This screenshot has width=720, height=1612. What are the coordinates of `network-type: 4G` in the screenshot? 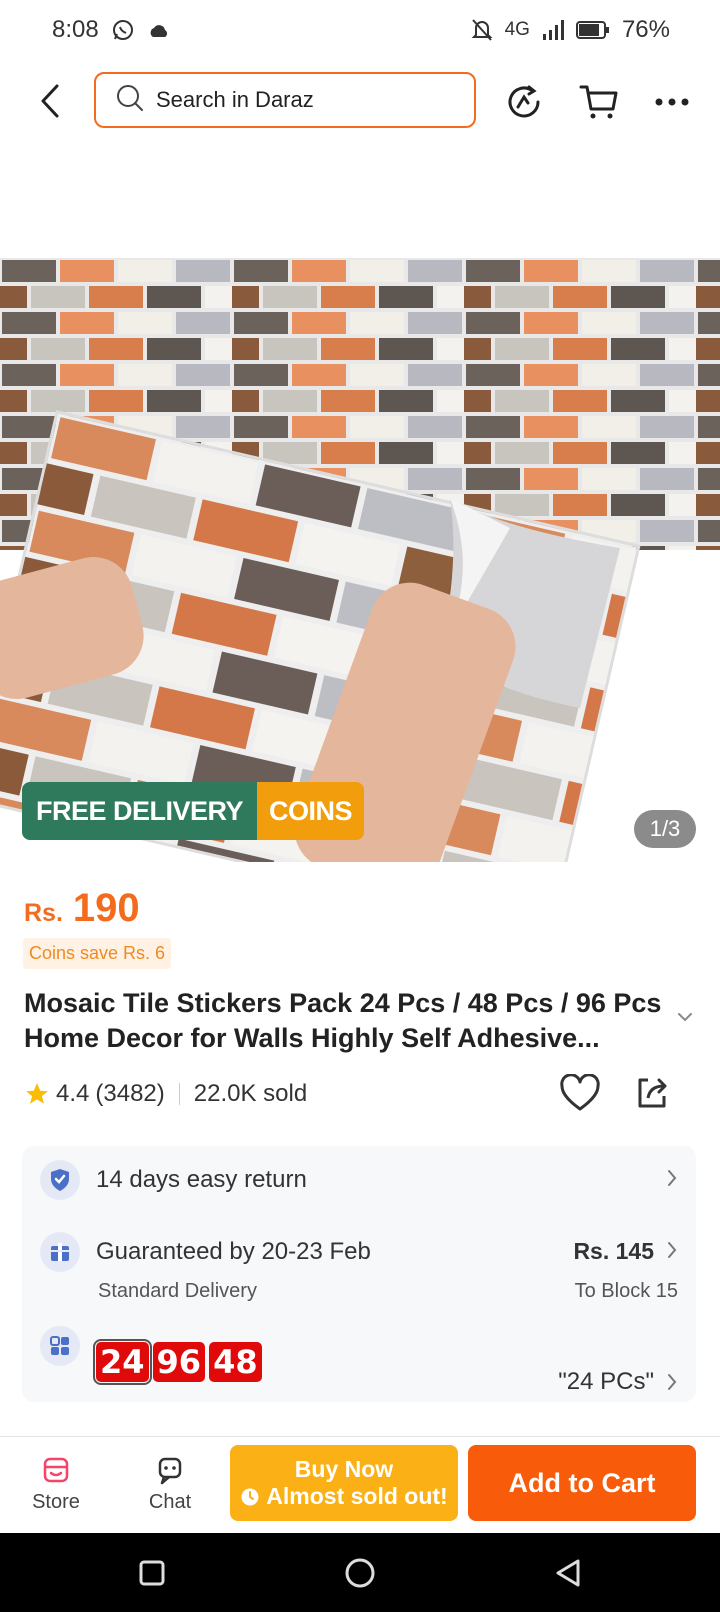 It's located at (517, 29).